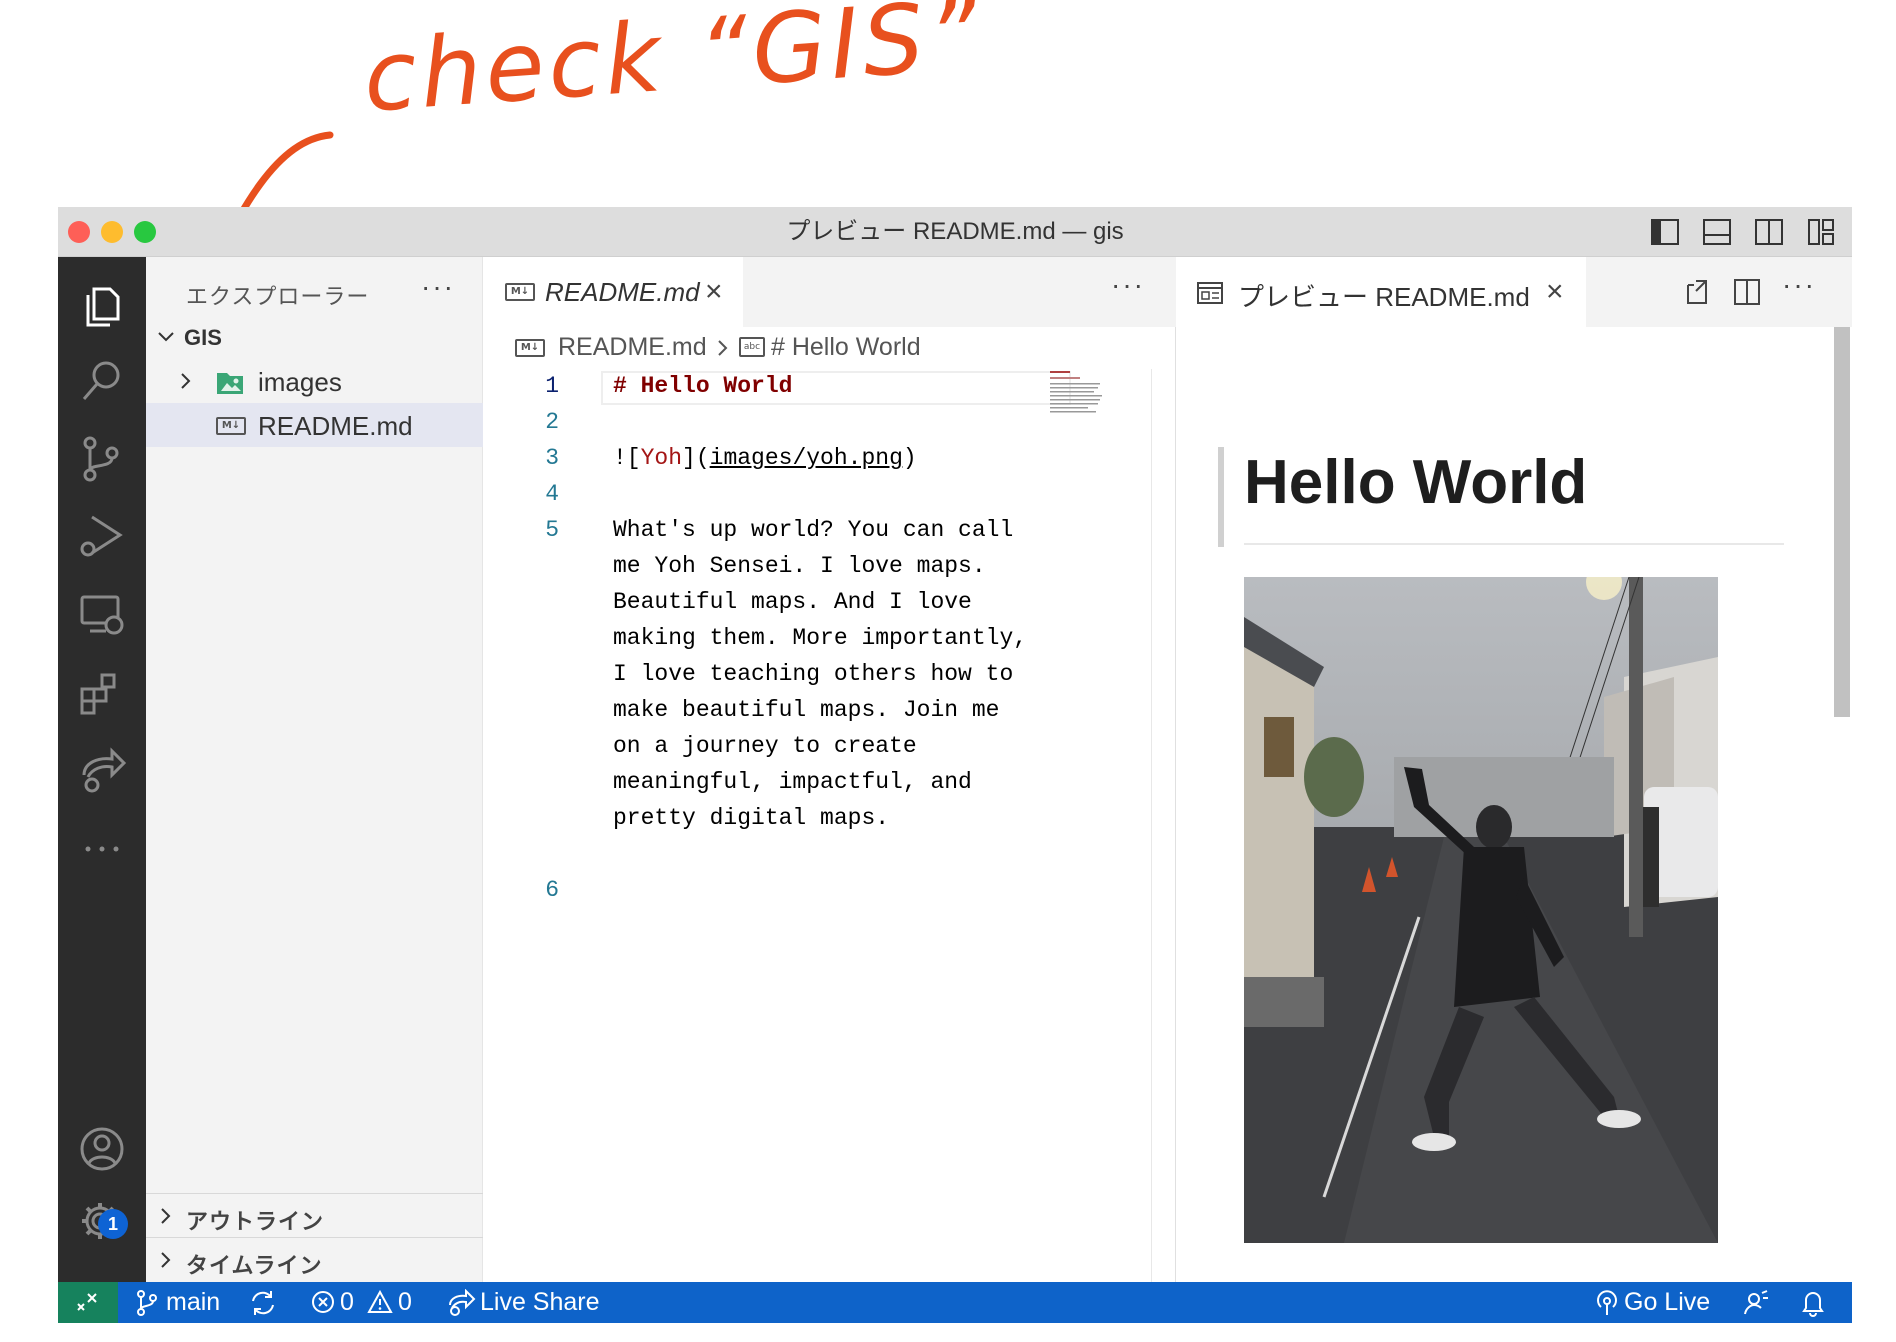 Image resolution: width=1896 pixels, height=1342 pixels. I want to click on line-number: 4, so click(552, 494).